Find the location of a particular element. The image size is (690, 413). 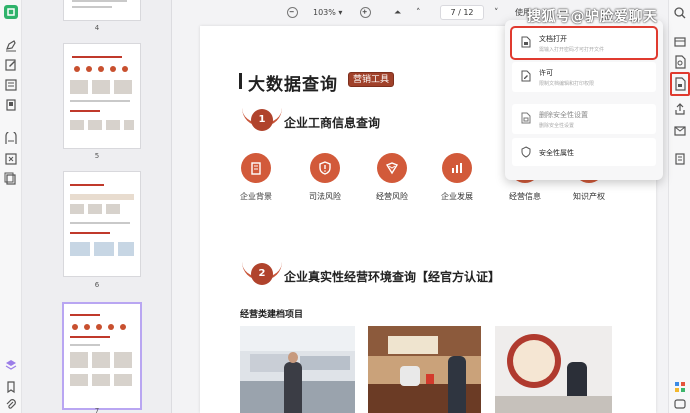

section-number-badge: 1 is located at coordinates (262, 120).